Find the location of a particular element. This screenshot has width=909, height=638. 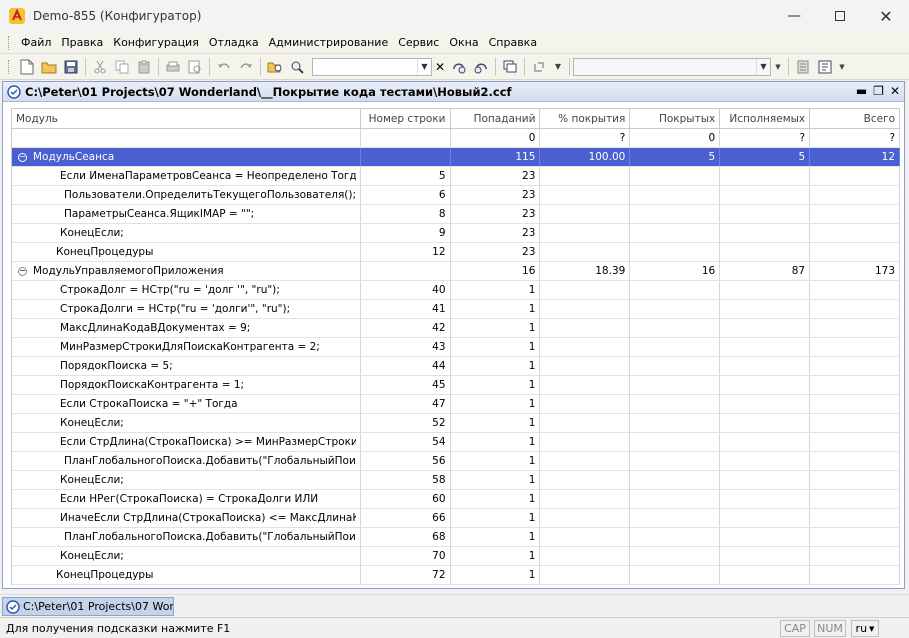

table-row: КонецПроцедуры 72 1 is located at coordinates (456, 575).